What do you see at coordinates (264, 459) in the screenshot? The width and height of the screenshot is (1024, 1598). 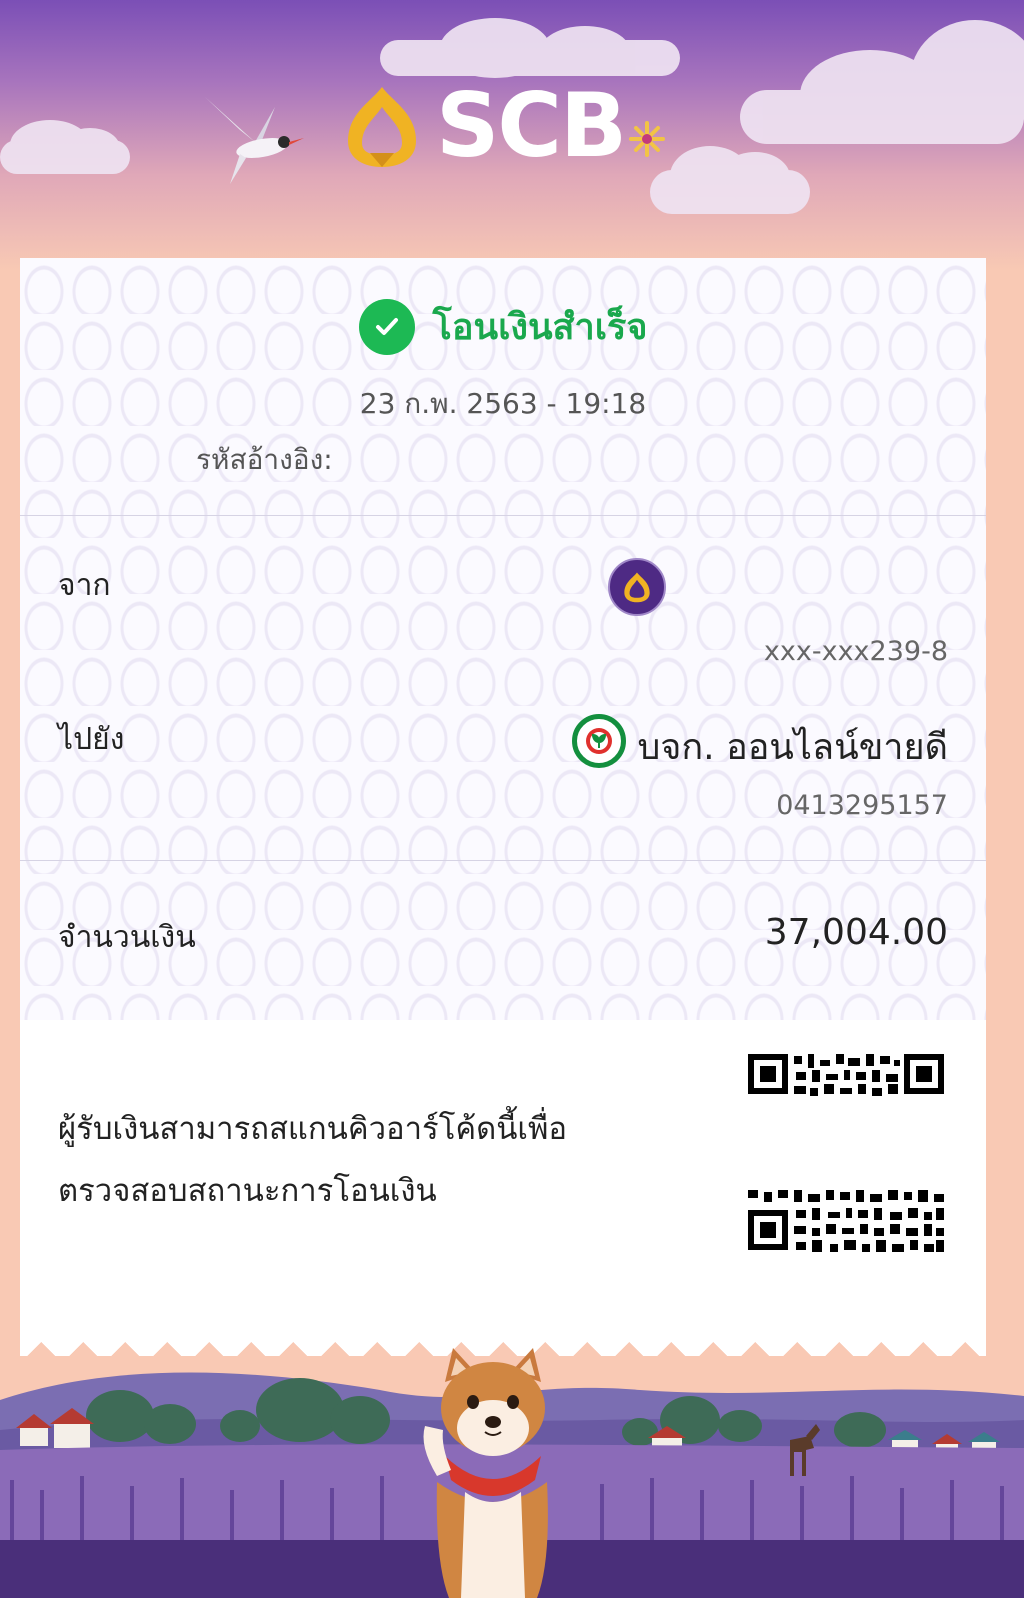 I see `reference-label: รหัสอ้างอิง:` at bounding box center [264, 459].